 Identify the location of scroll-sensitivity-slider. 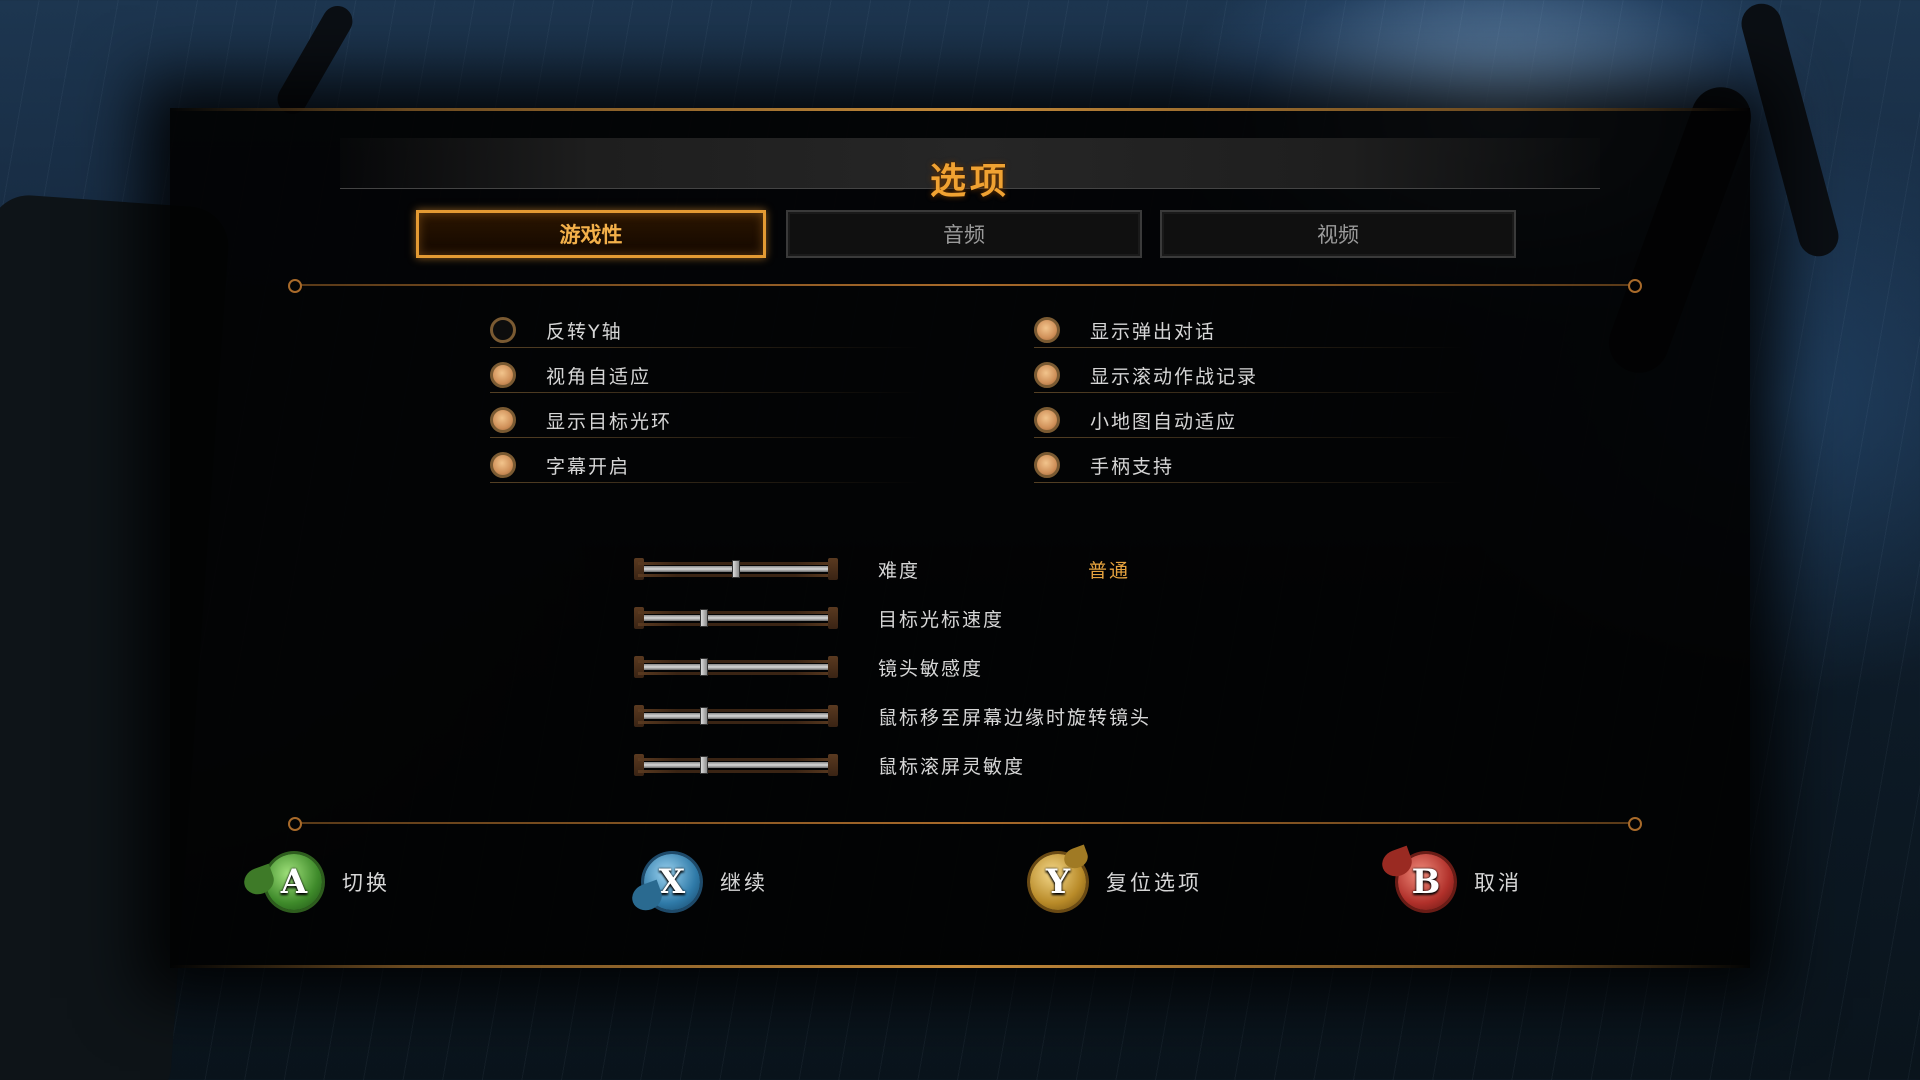
(736, 765).